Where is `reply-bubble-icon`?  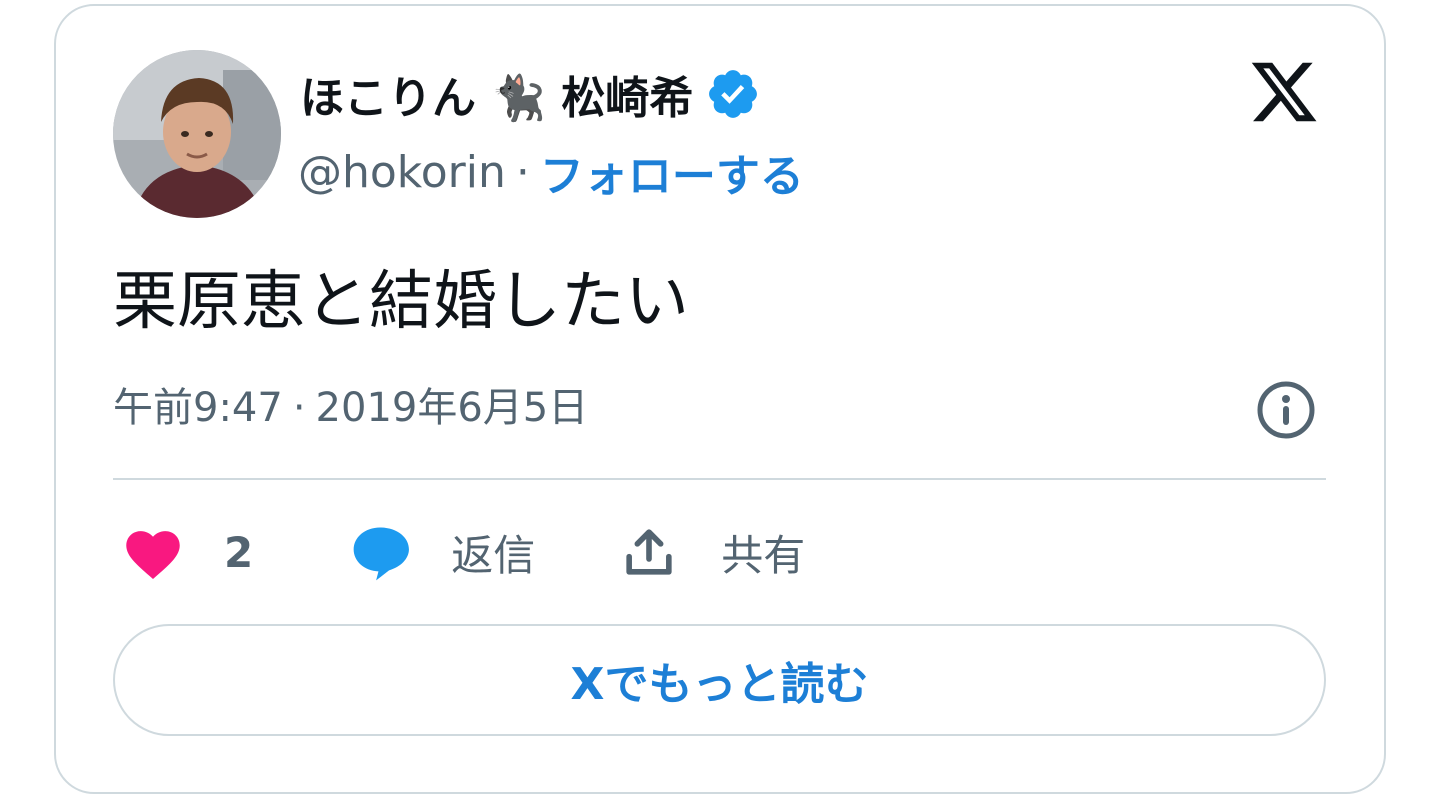 reply-bubble-icon is located at coordinates (381, 554).